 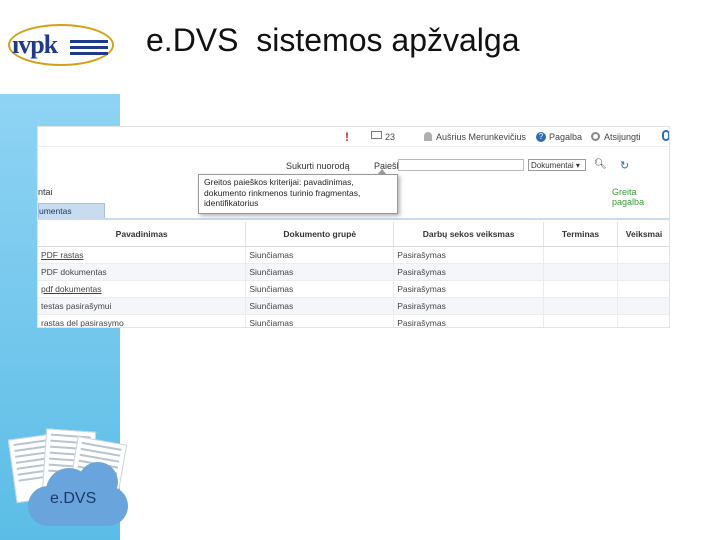 What do you see at coordinates (557, 165) in the screenshot?
I see `search-scope-select: Dokumentai ▾` at bounding box center [557, 165].